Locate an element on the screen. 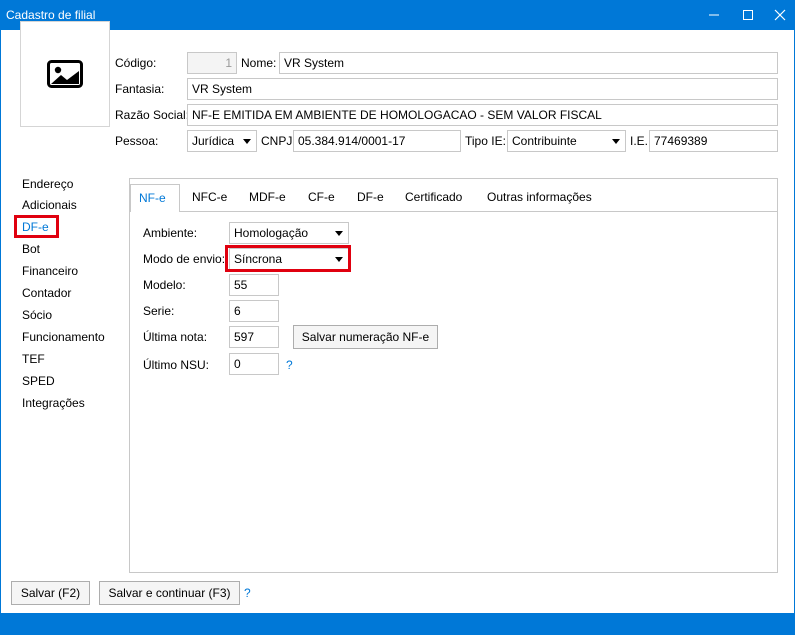 This screenshot has width=795, height=635. maximize-button is located at coordinates (748, 15).